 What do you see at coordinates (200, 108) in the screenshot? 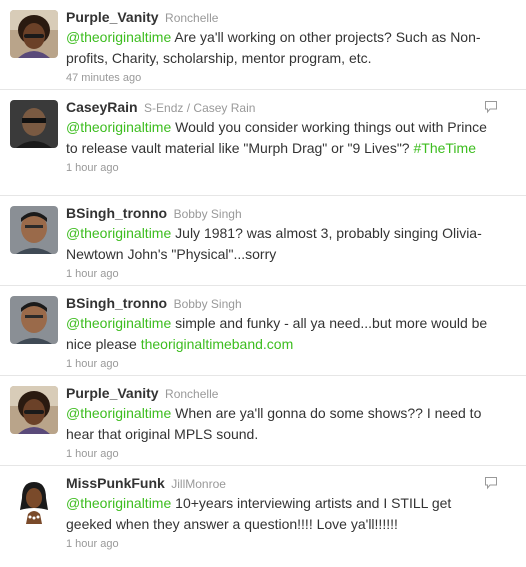
I see `full-name: S-Endz / Casey Rain` at bounding box center [200, 108].